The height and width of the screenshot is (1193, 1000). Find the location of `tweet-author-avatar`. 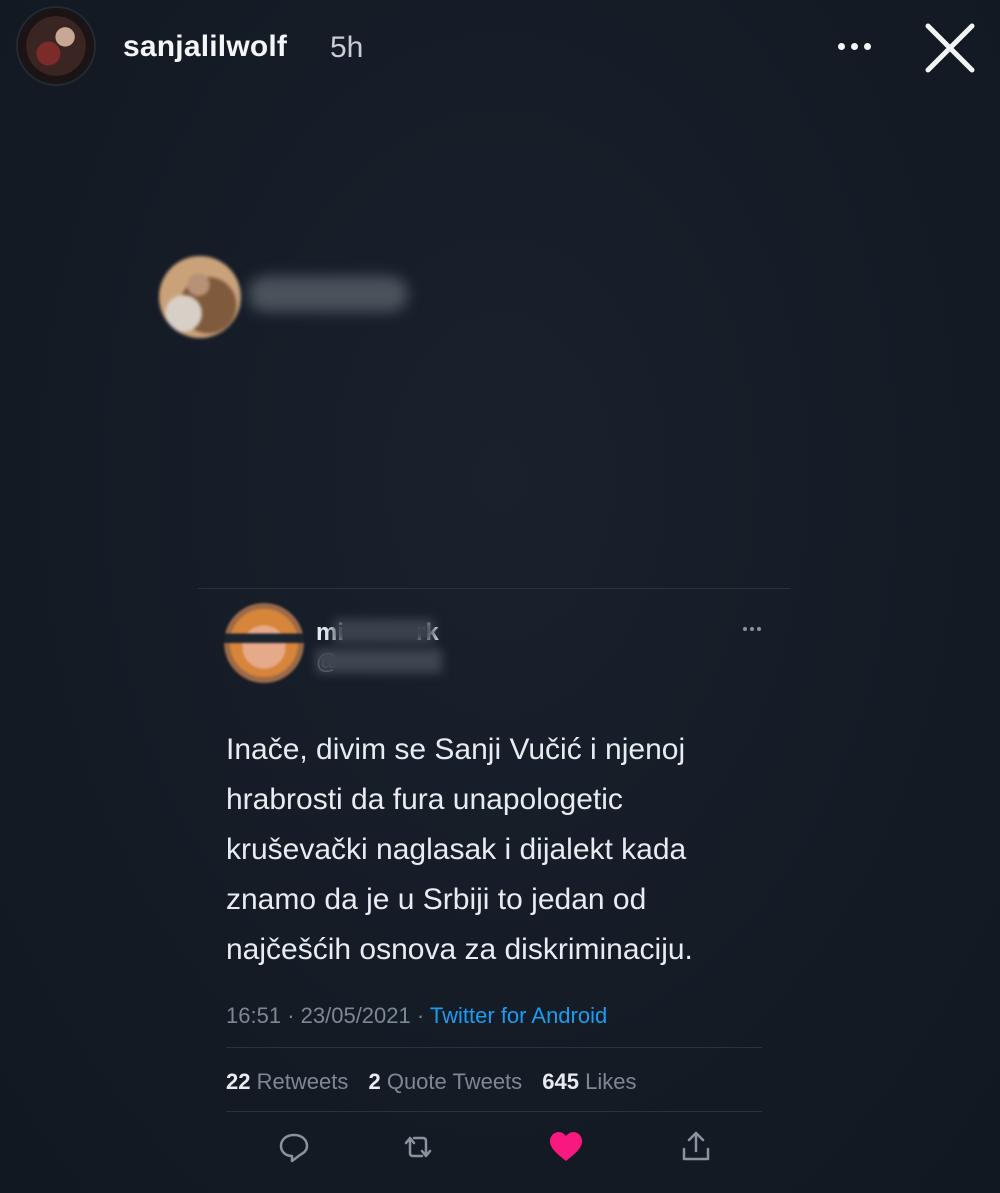

tweet-author-avatar is located at coordinates (264, 643).